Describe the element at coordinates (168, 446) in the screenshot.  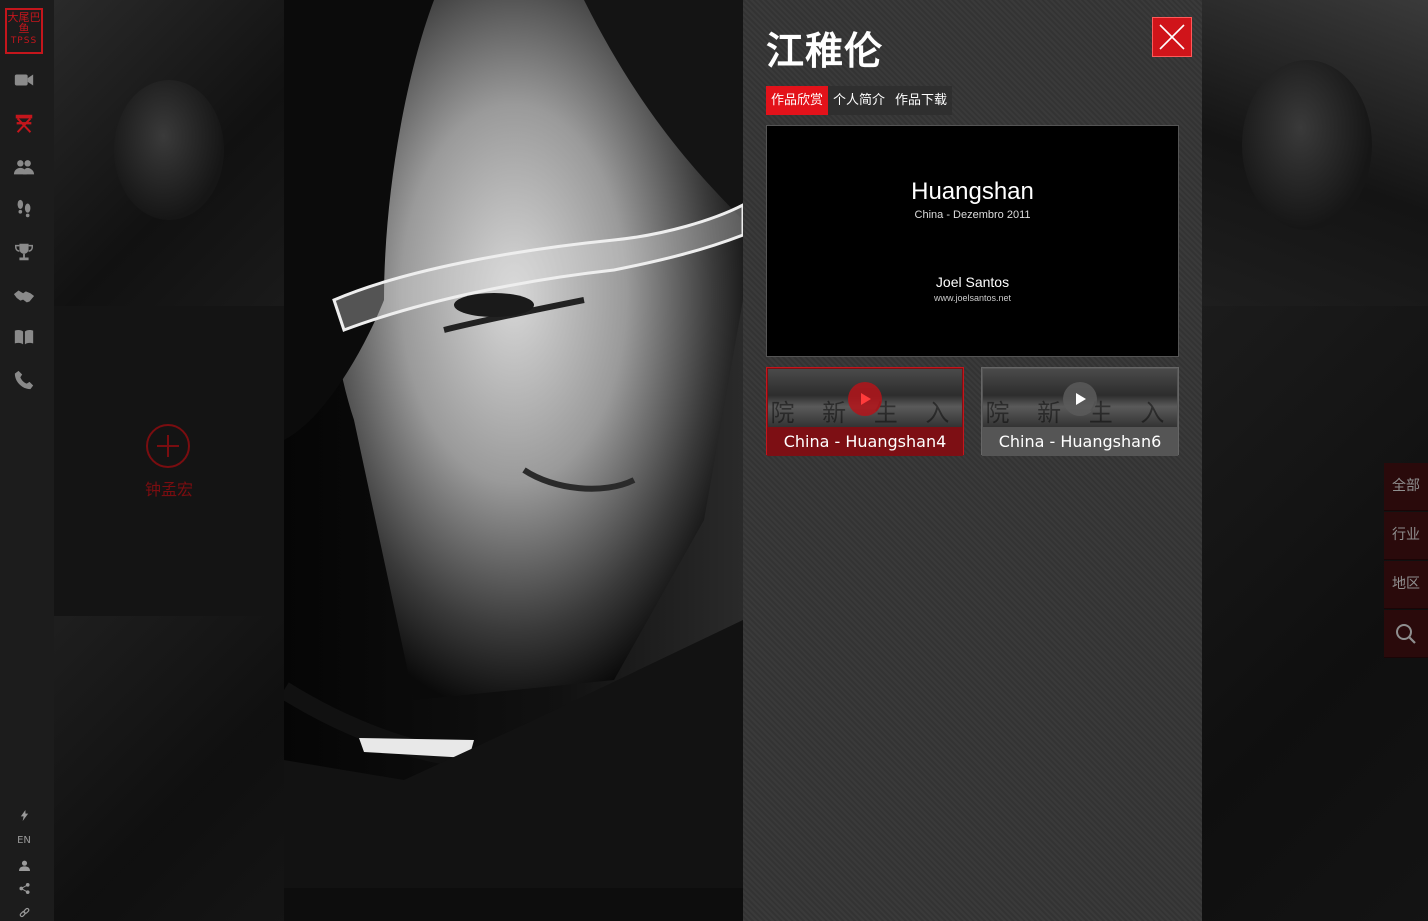
I see `plus-icon` at that location.